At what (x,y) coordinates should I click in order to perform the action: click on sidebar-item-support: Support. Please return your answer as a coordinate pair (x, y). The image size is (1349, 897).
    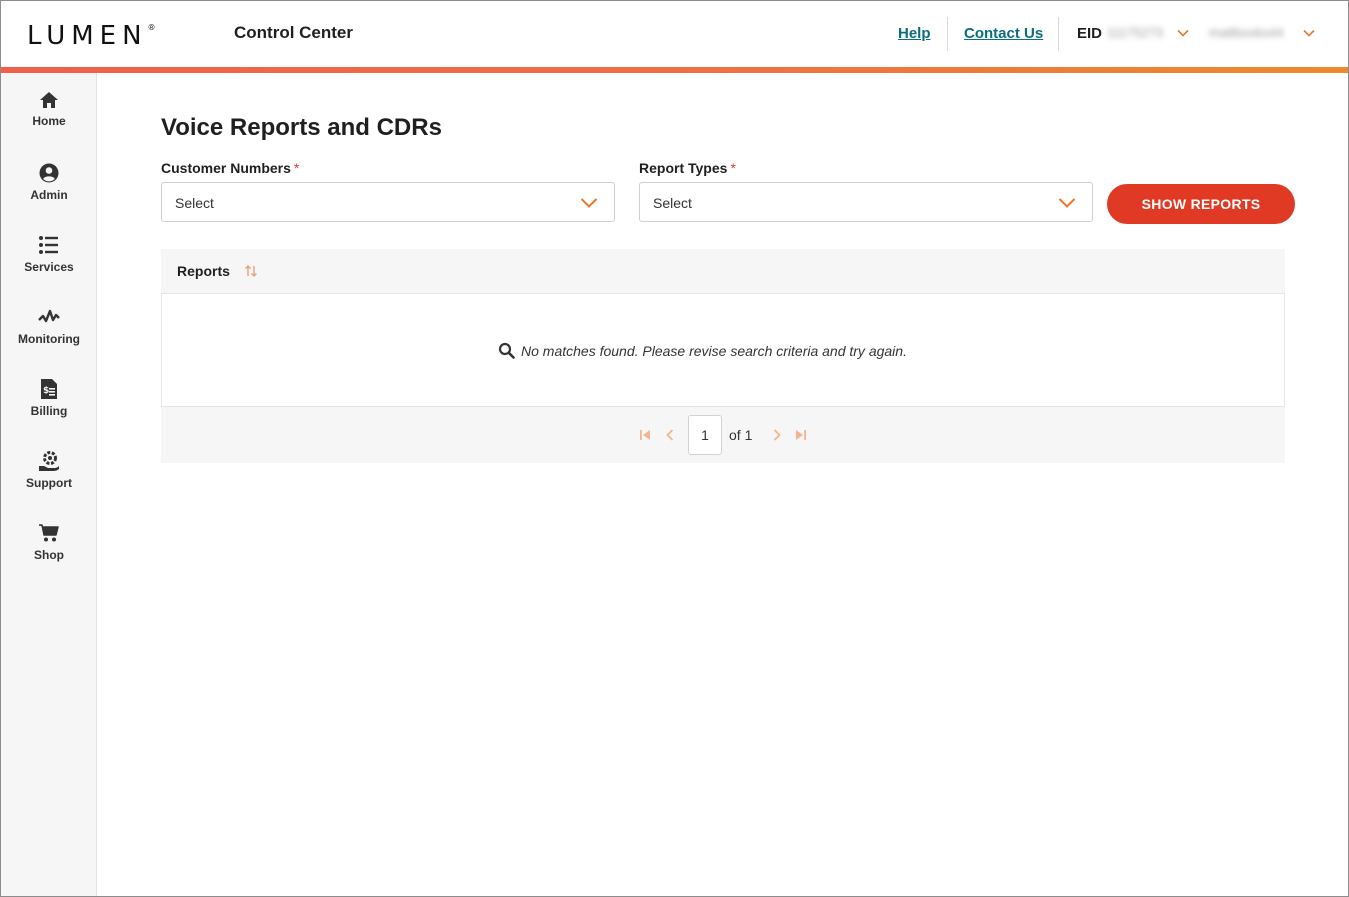
    Looking at the image, I should click on (49, 480).